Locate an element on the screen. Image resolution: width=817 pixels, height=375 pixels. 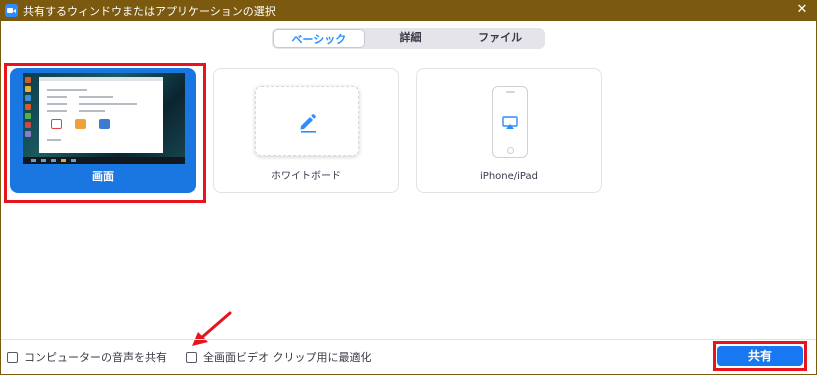
bottom-divider is located at coordinates (408, 339).